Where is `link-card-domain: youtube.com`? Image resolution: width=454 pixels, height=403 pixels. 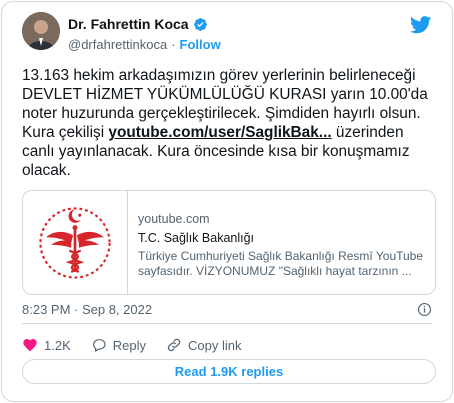
link-card-domain: youtube.com is located at coordinates (174, 219).